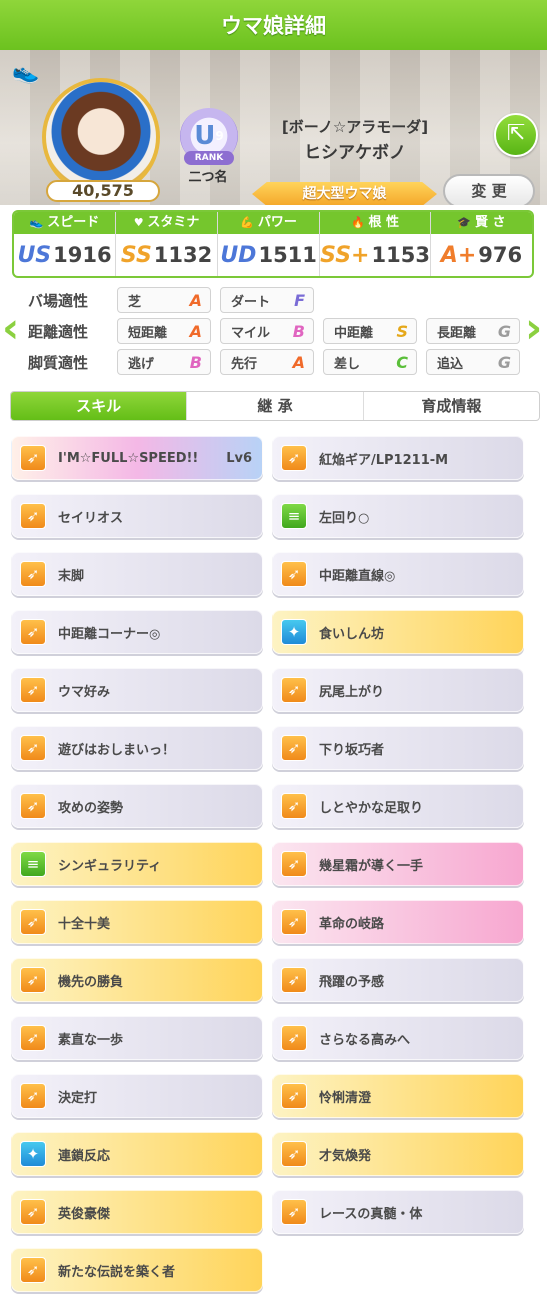  Describe the element at coordinates (137, 1038) in the screenshot. I see `skill-item: ➶ 素直な一歩` at that location.